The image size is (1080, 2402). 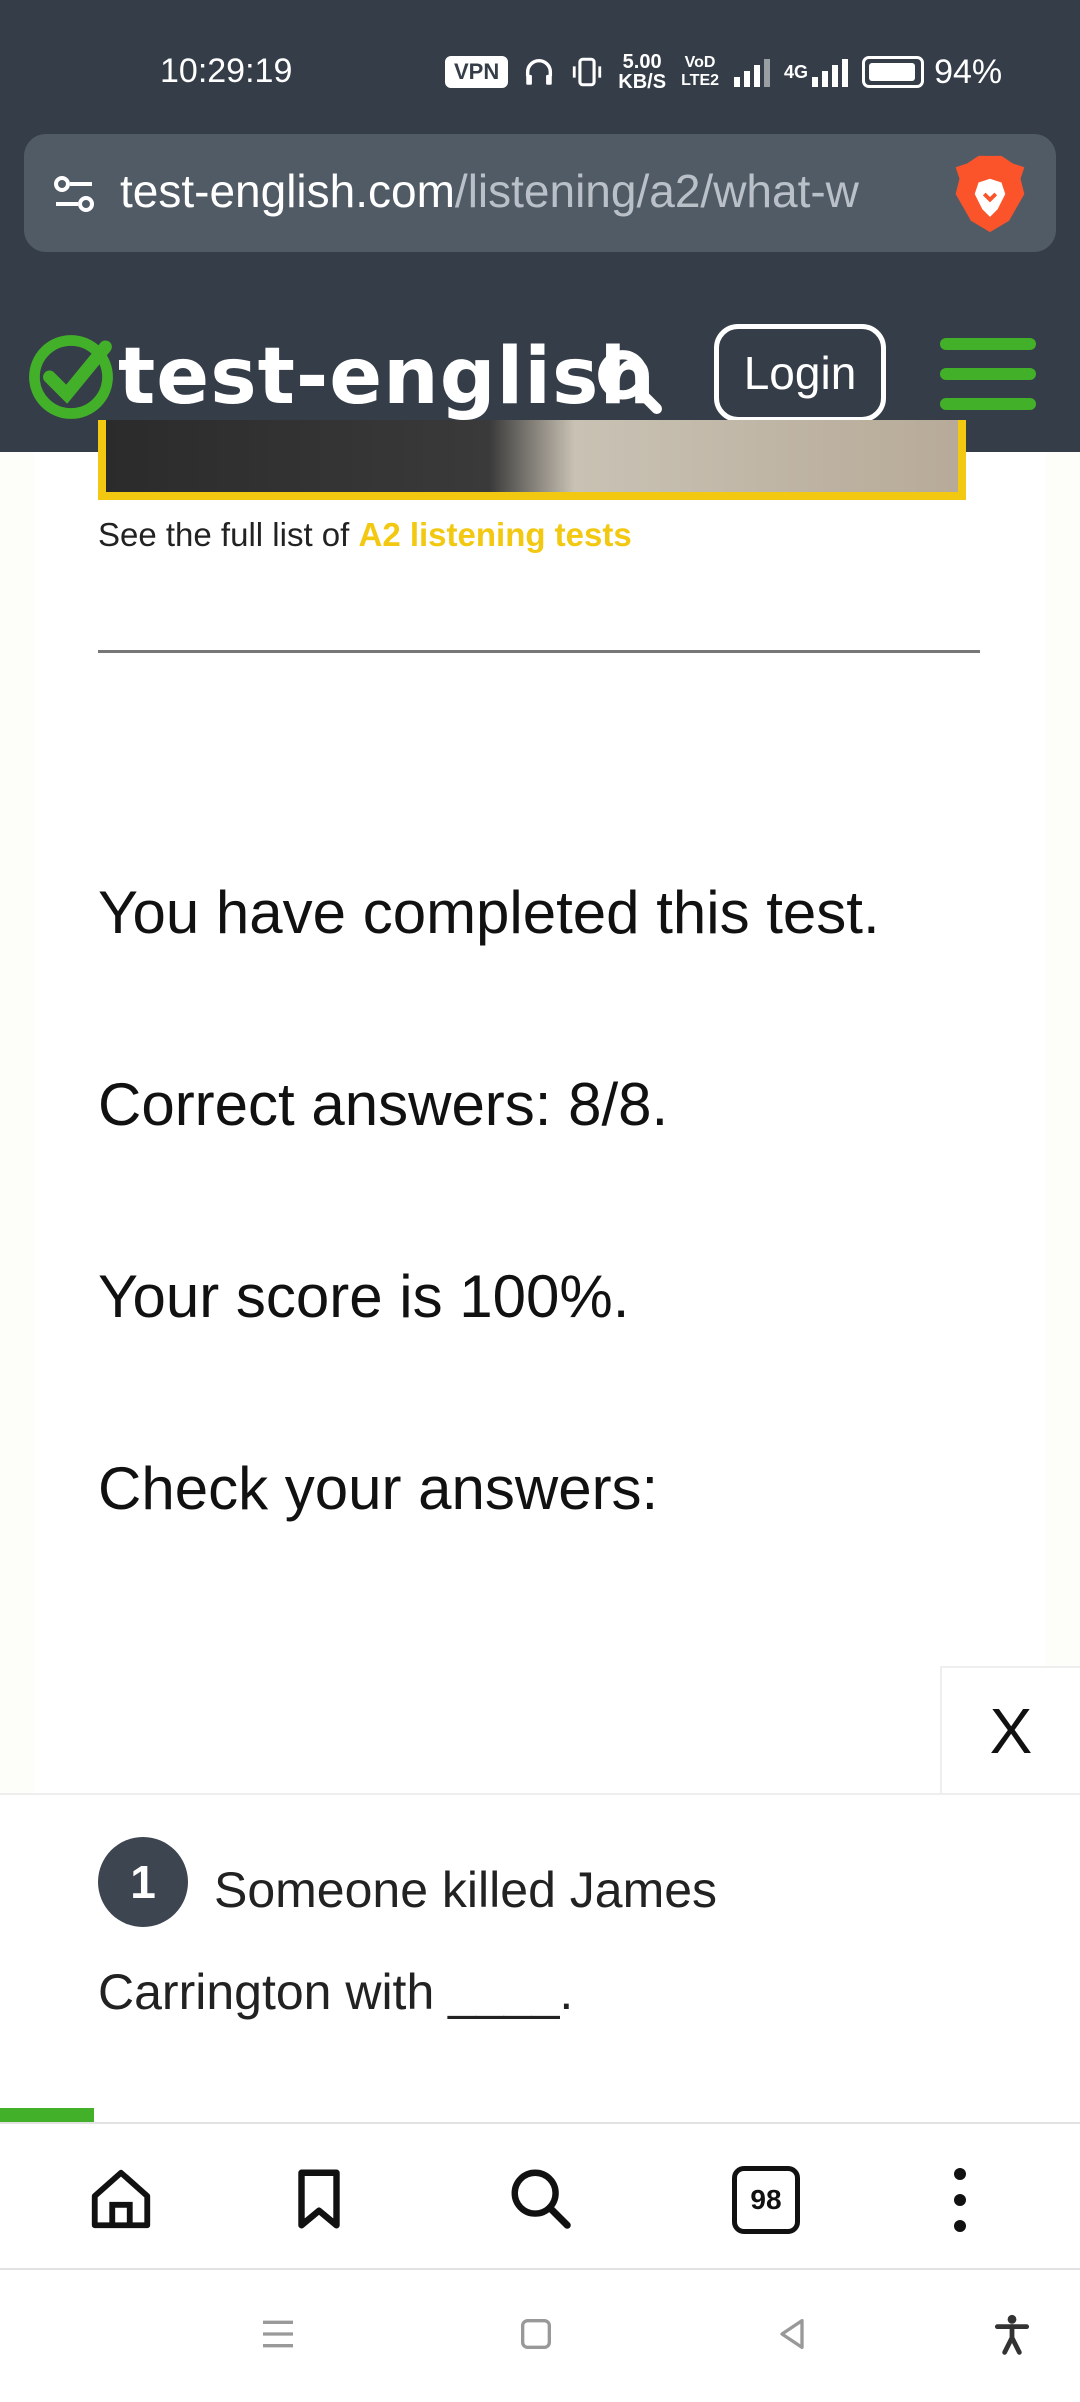 I want to click on video-thumbnail, so click(x=532, y=460).